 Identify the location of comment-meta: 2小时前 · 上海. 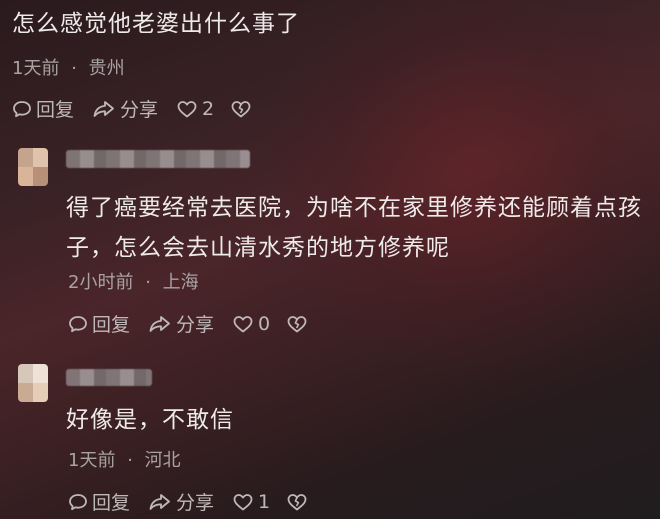
(133, 281).